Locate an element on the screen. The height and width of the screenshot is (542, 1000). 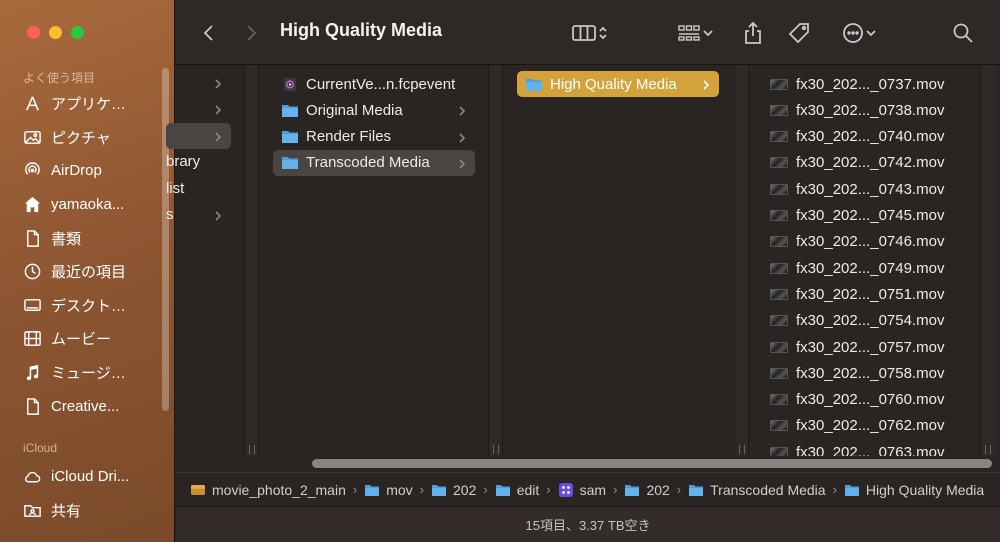
file-name: fx30_202..._0746.mov is located at coordinates (870, 242).